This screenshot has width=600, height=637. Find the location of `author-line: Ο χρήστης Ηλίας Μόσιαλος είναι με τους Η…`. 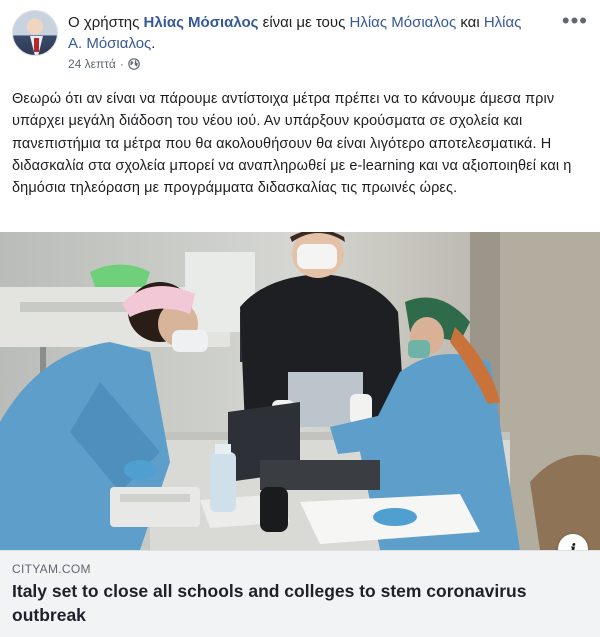

author-line: Ο χρήστης Ηλίας Μόσιαλος είναι με τους Η… is located at coordinates (303, 33).